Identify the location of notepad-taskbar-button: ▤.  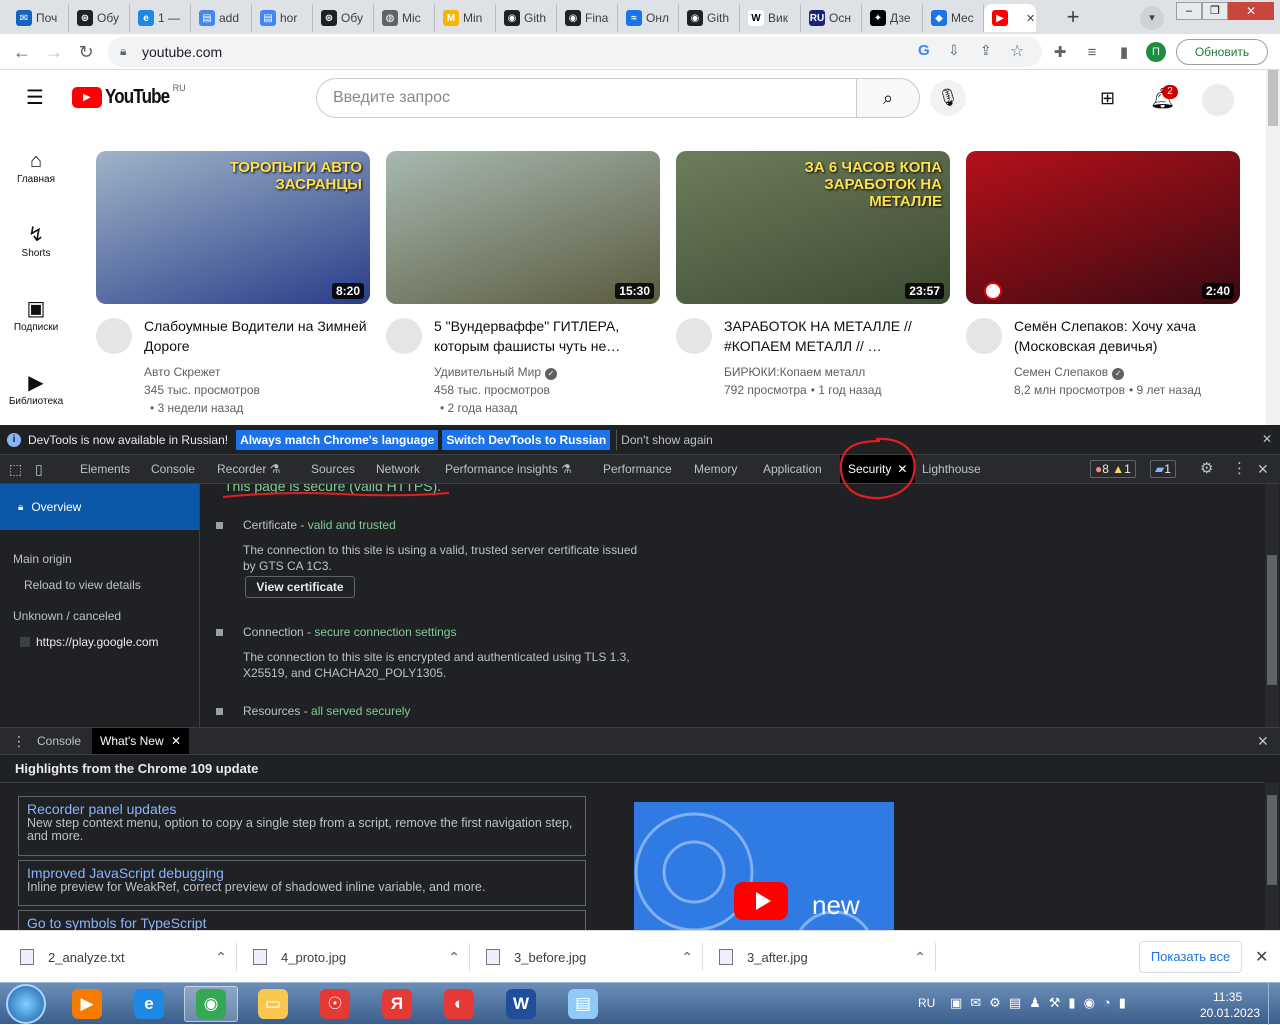
(583, 1004).